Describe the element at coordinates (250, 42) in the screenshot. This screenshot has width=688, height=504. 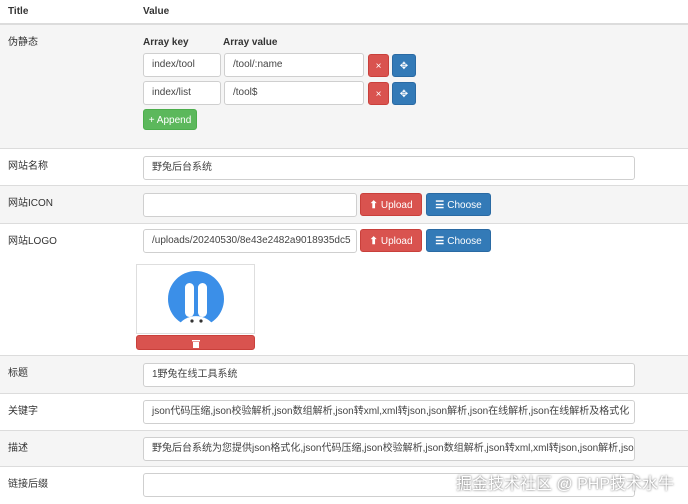
I see `array-value-header: Array value` at that location.